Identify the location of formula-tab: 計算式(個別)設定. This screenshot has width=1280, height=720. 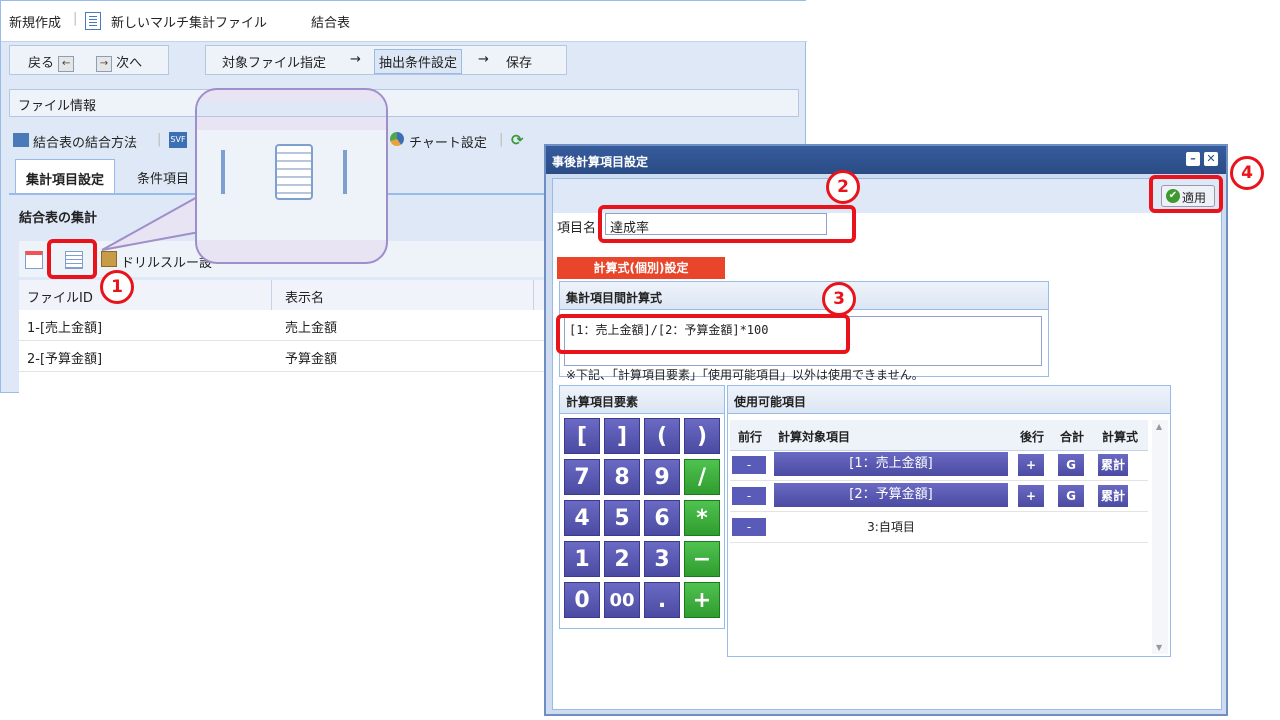
(641, 268).